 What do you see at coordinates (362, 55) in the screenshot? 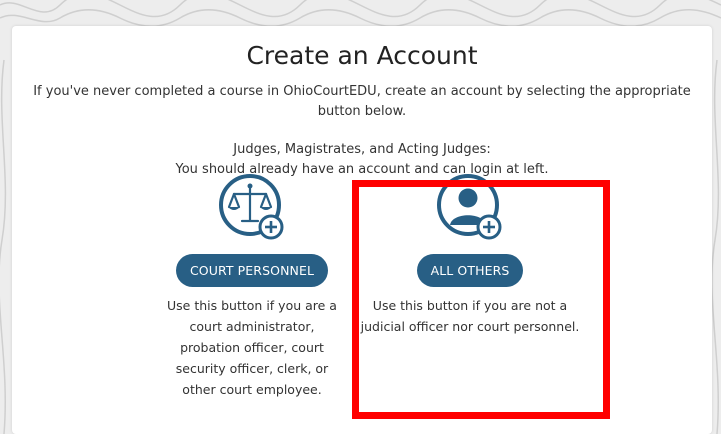
I see `page-title: Create an Account` at bounding box center [362, 55].